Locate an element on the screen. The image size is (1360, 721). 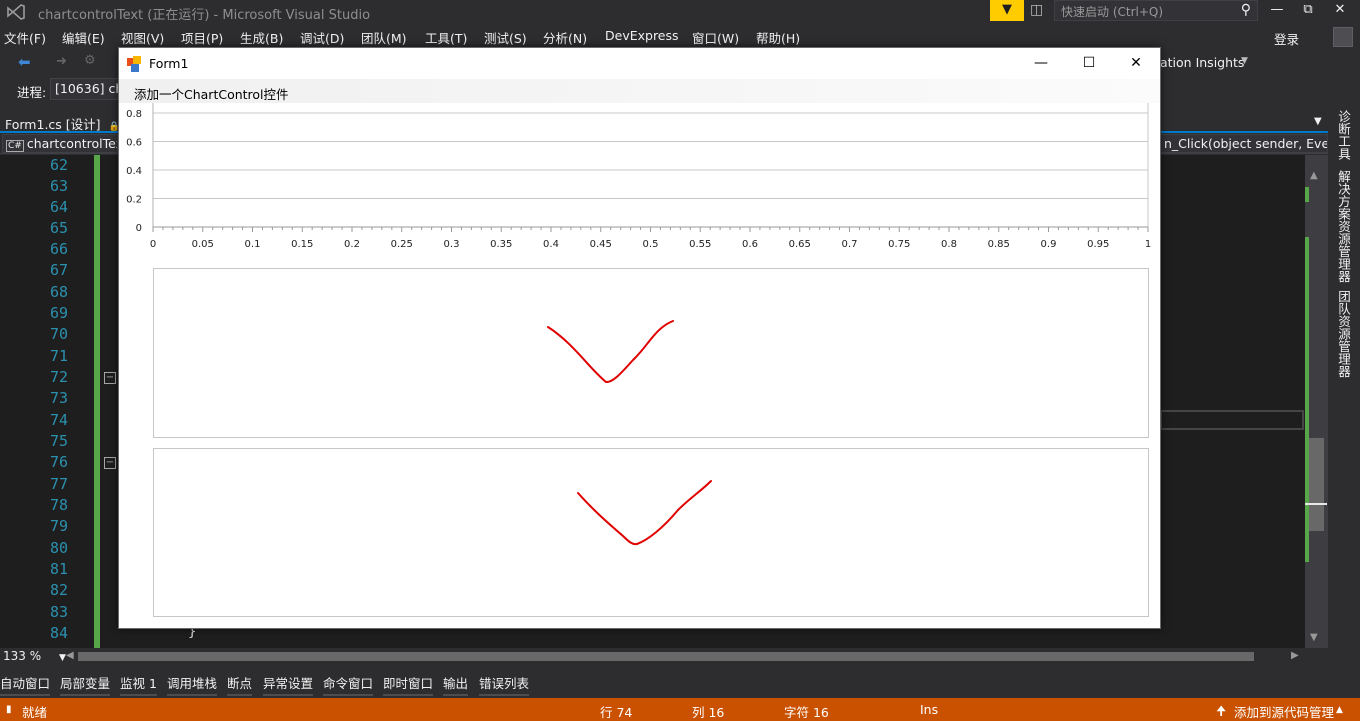
x-tick-label: 0.45 is located at coordinates (601, 244).